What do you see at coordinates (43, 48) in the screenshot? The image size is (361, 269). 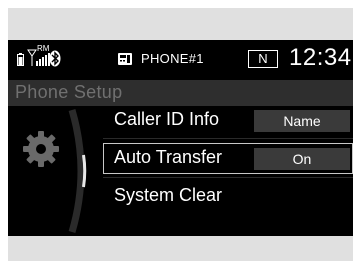 I see `roaming-indicator: RM` at bounding box center [43, 48].